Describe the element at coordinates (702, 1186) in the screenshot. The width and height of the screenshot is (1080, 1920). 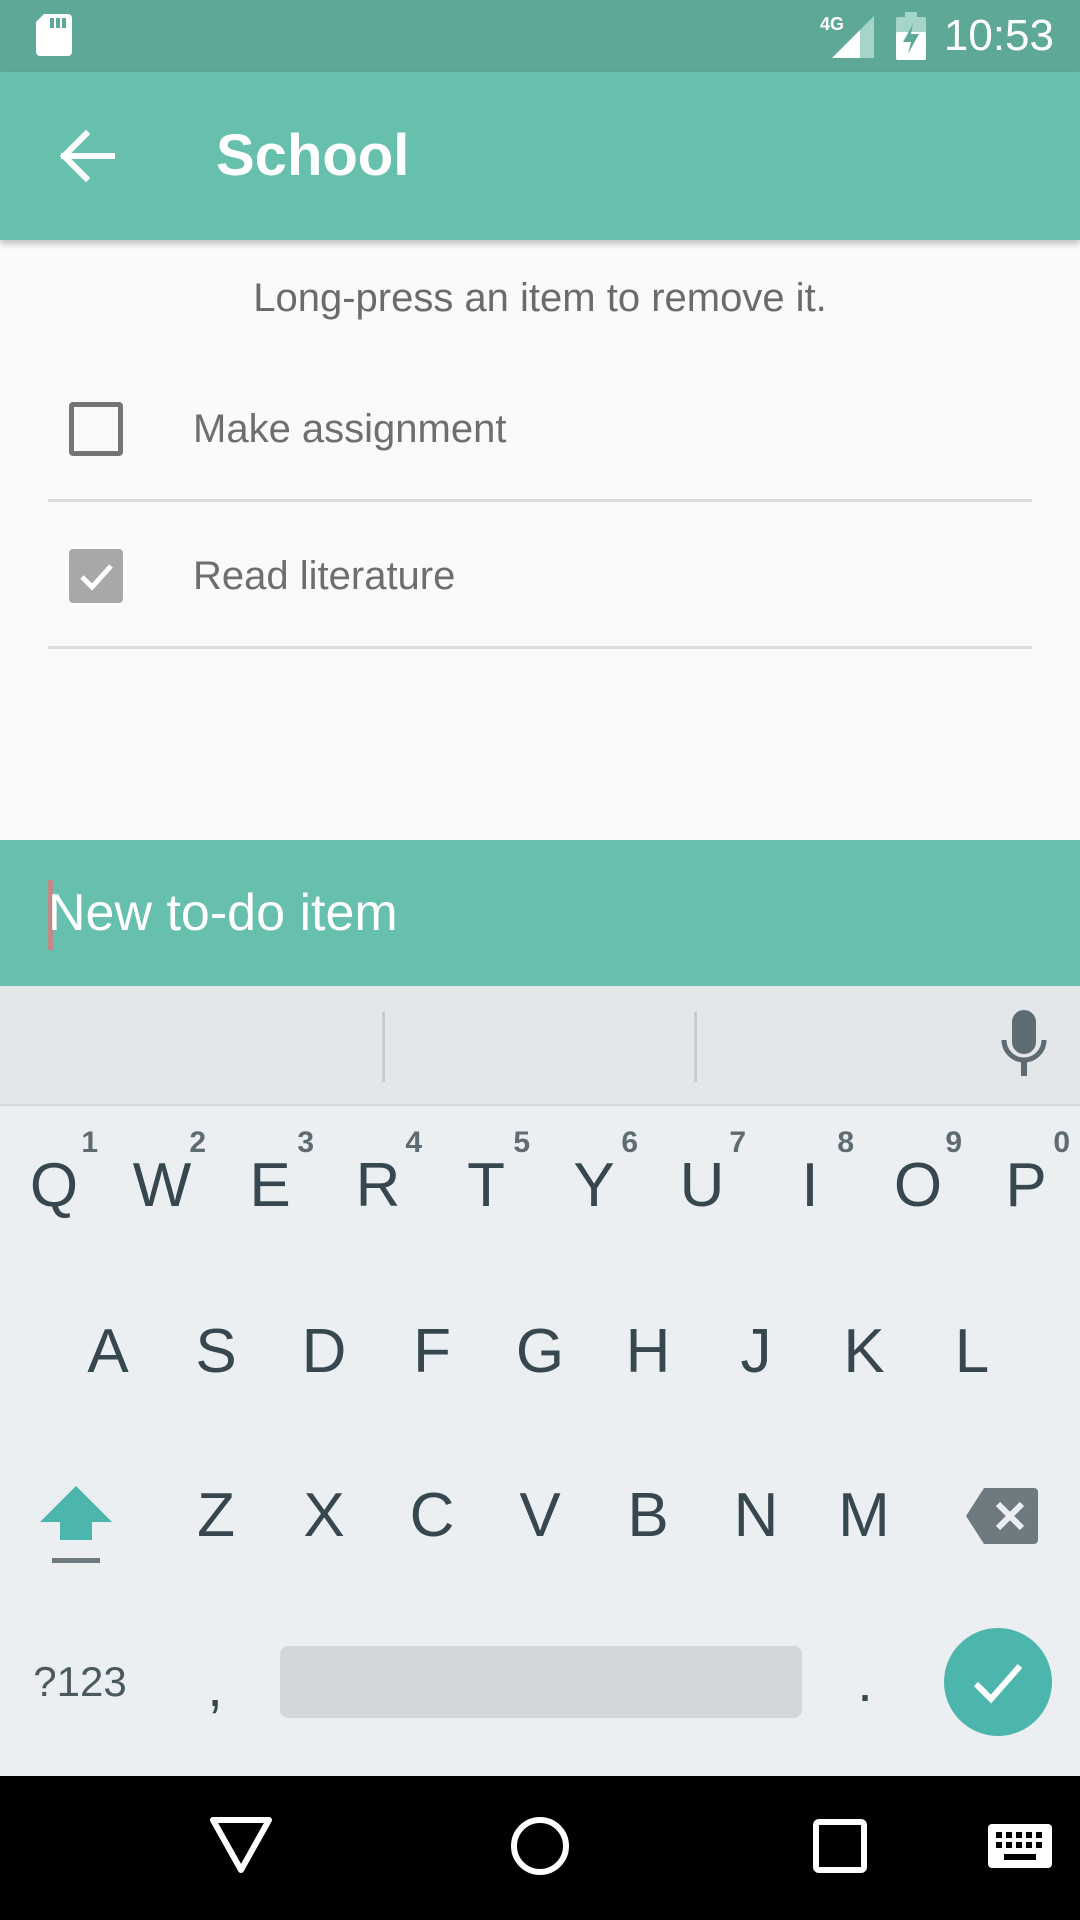
I see `key-u: U7` at that location.